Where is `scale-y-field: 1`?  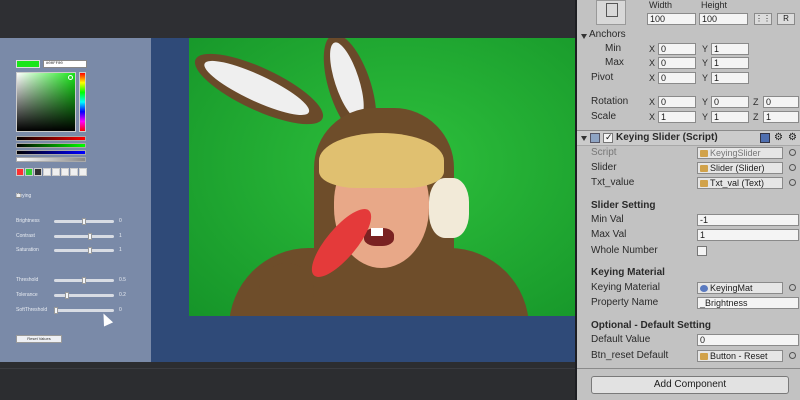
scale-y-field: 1 is located at coordinates (730, 117).